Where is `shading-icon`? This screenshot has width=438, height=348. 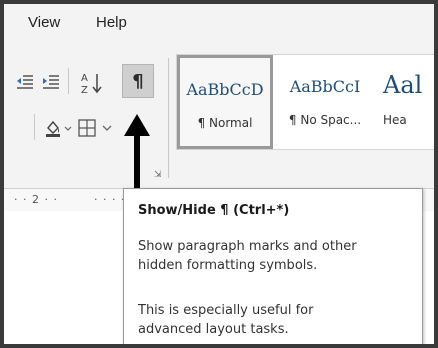
shading-icon is located at coordinates (59, 128).